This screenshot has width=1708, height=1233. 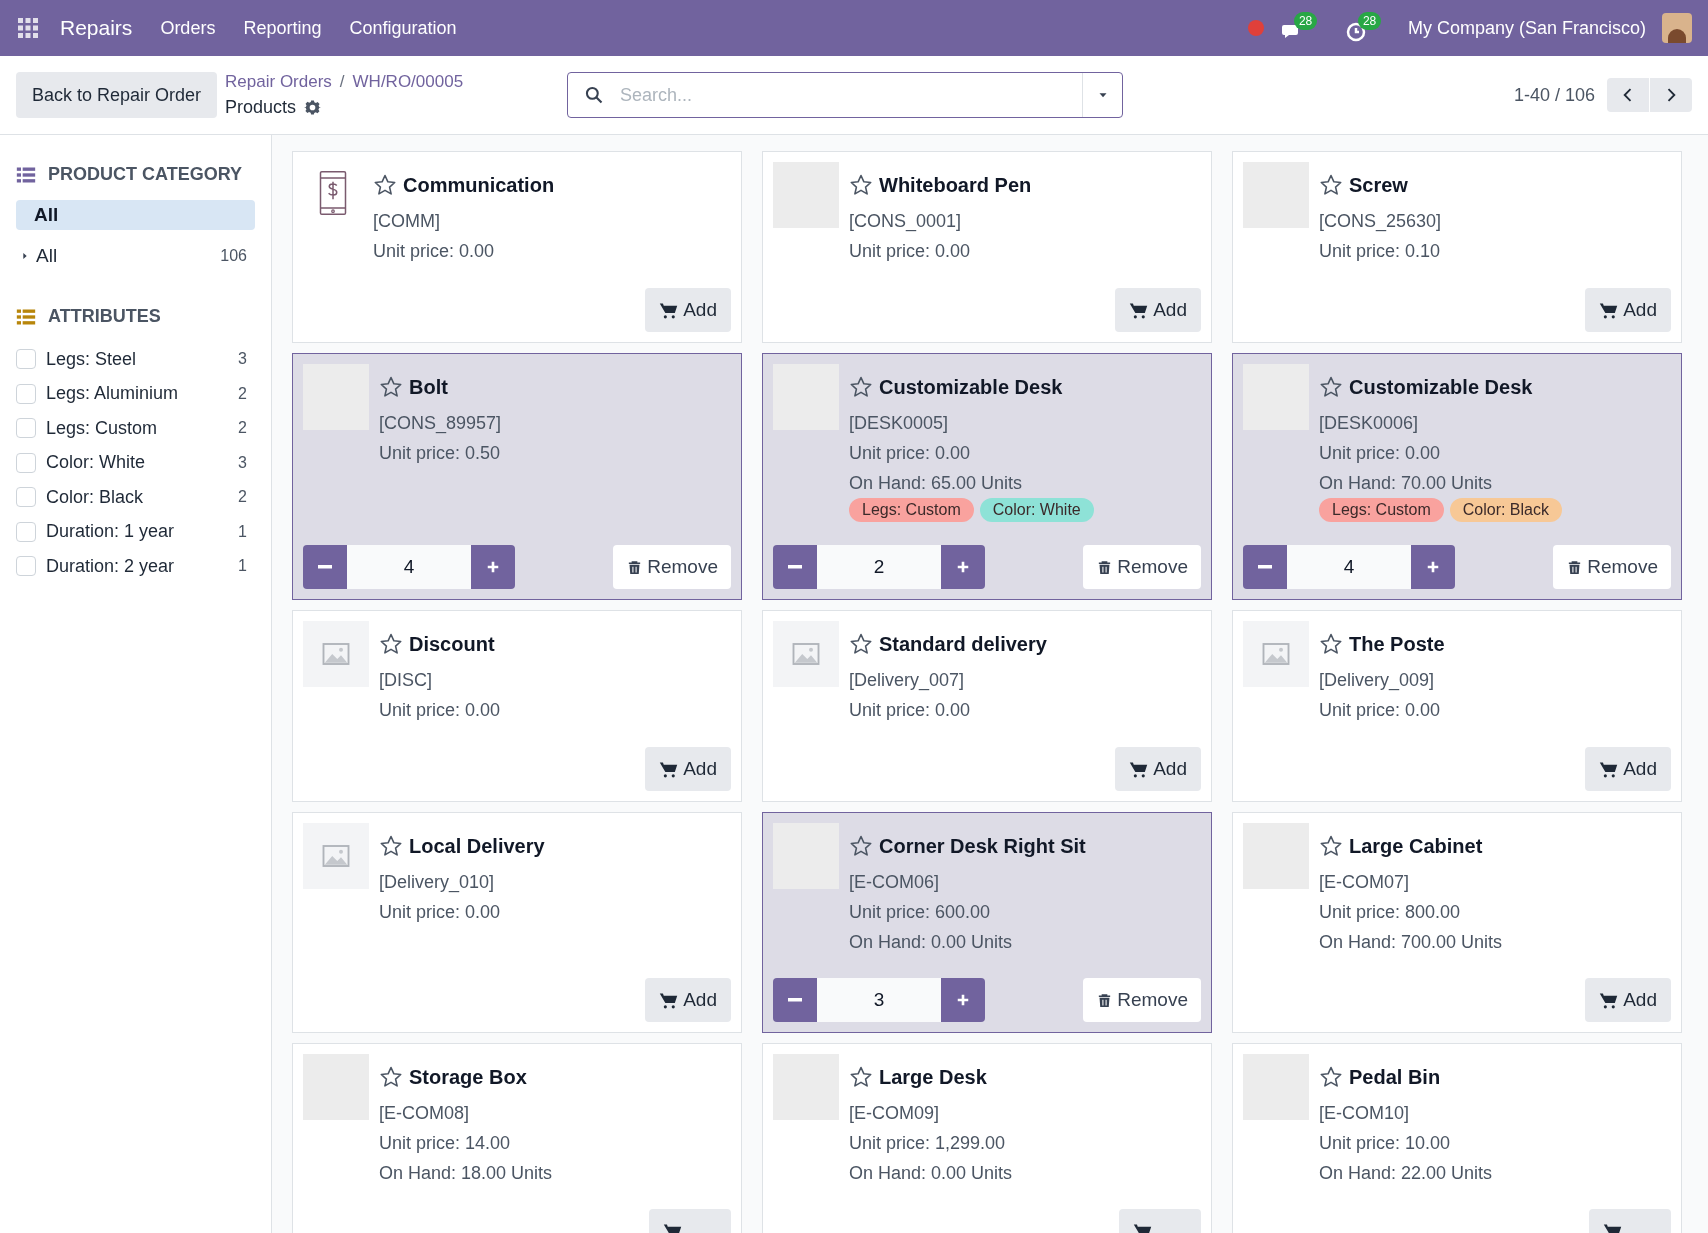 What do you see at coordinates (142, 566) in the screenshot?
I see `attribute-label: Duration: 2 year` at bounding box center [142, 566].